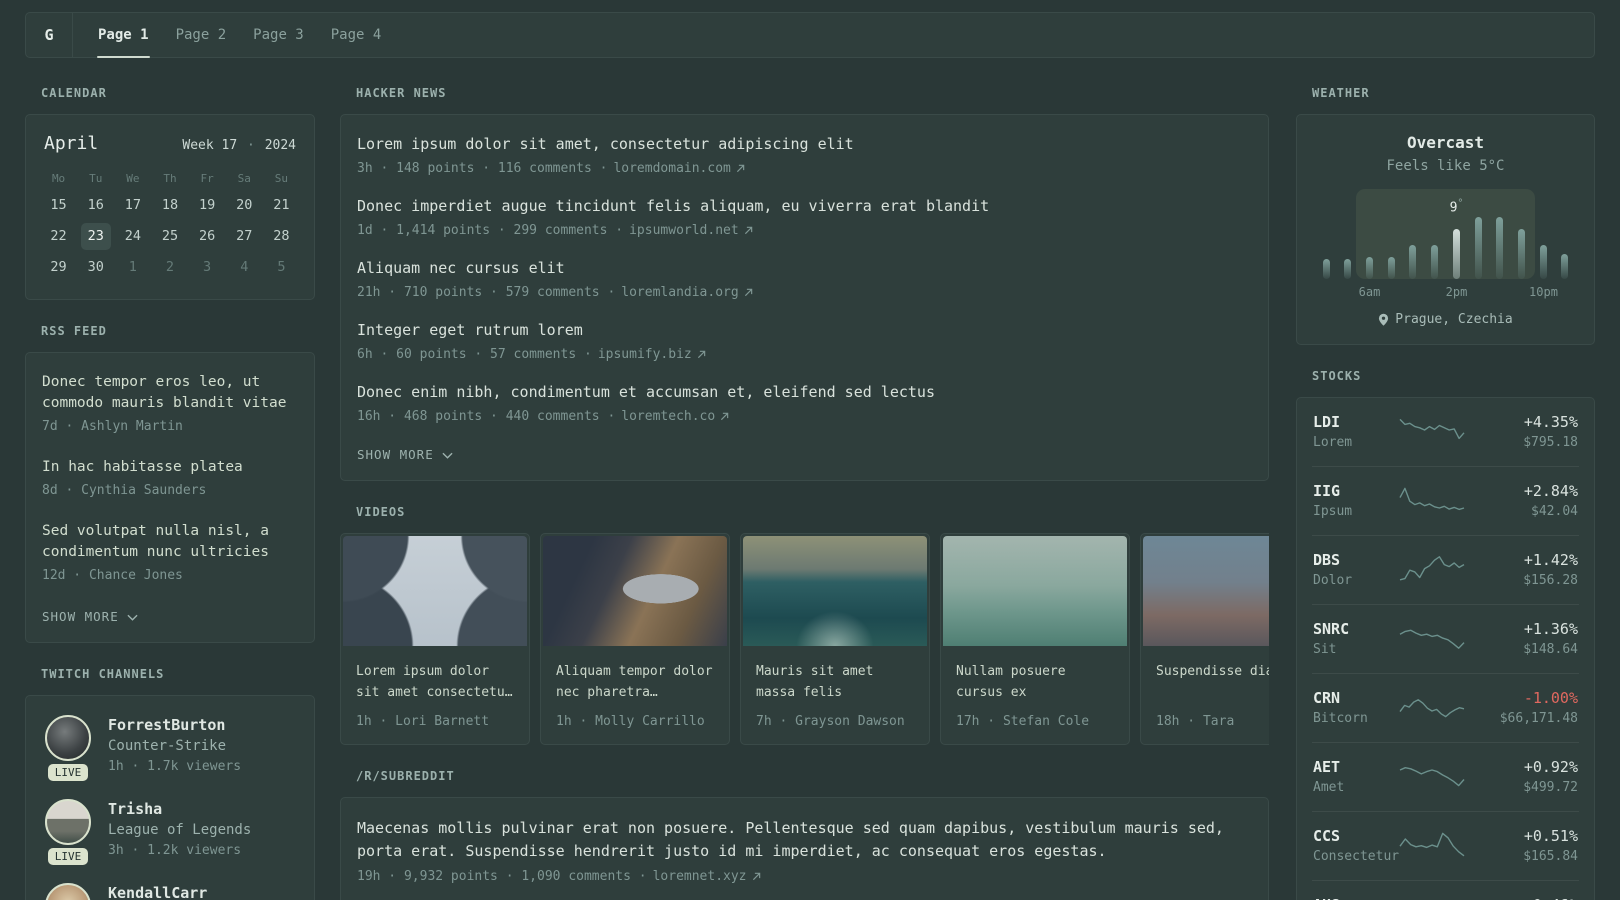 The image size is (1620, 900). What do you see at coordinates (68, 832) in the screenshot?
I see `twitch-avatar-wrap: LIVE` at bounding box center [68, 832].